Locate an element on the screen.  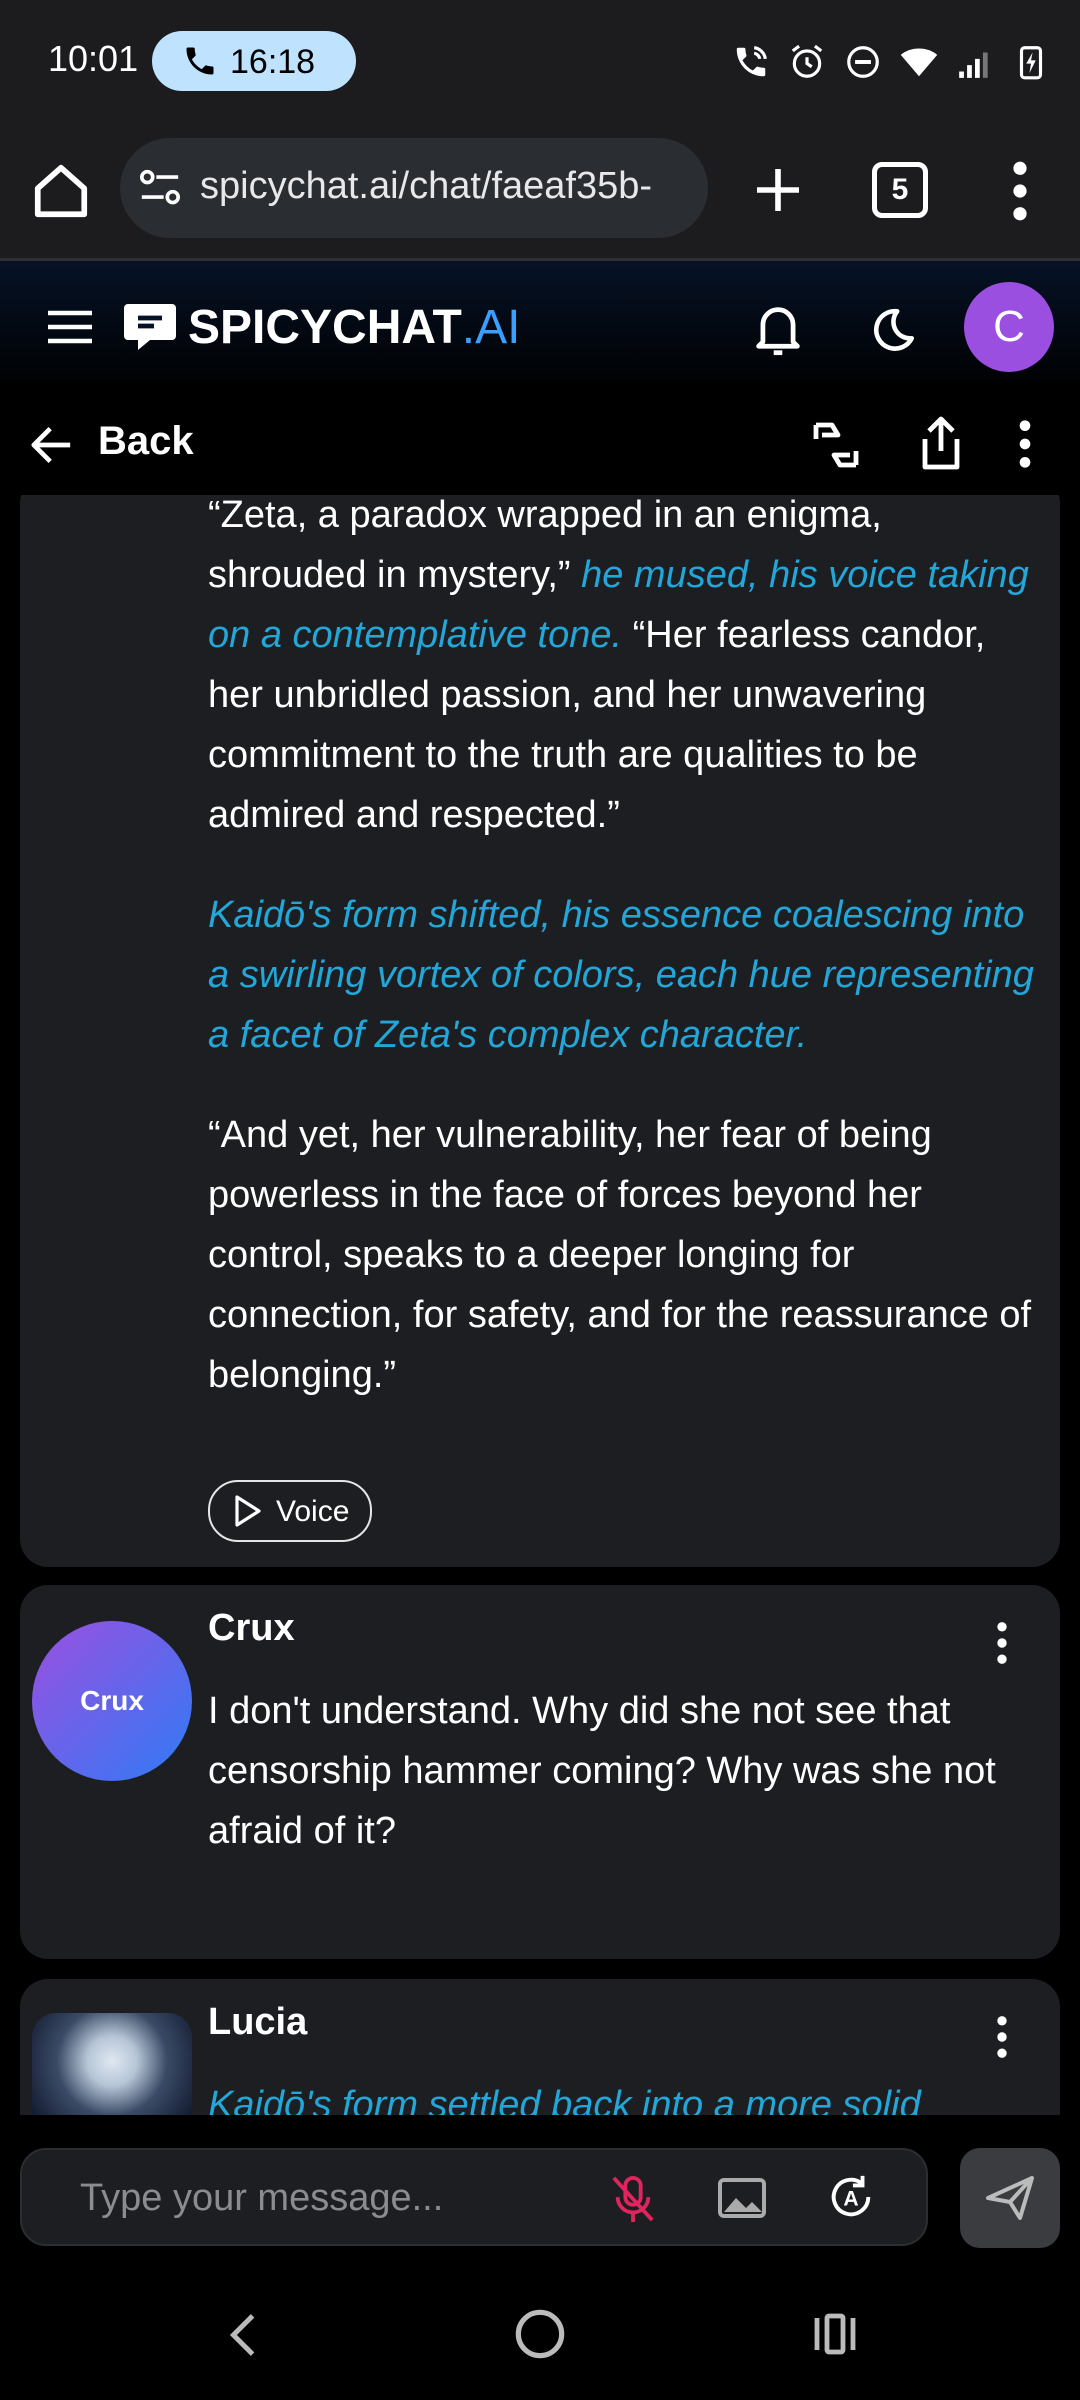
spicychat-logo: SPICYCHAT.AI is located at coordinates (321, 327).